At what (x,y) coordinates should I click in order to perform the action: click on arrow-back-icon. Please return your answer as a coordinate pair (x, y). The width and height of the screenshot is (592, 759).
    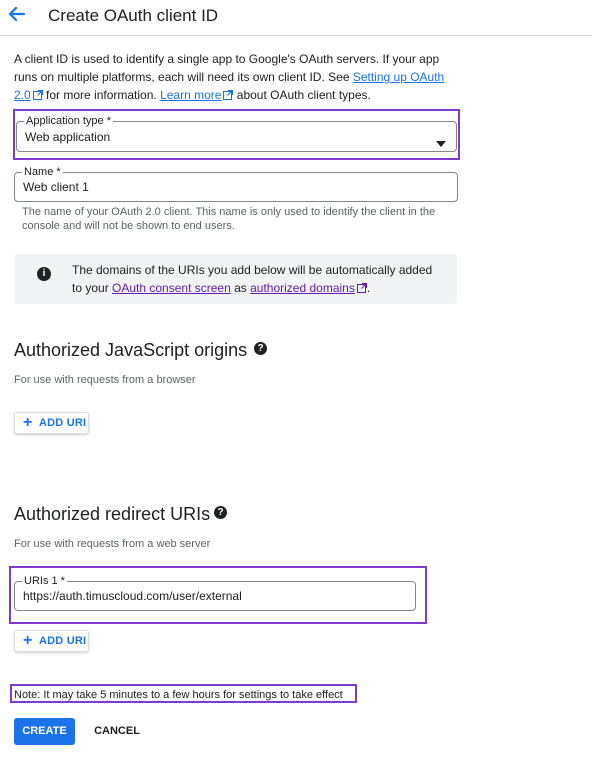
    Looking at the image, I should click on (17, 14).